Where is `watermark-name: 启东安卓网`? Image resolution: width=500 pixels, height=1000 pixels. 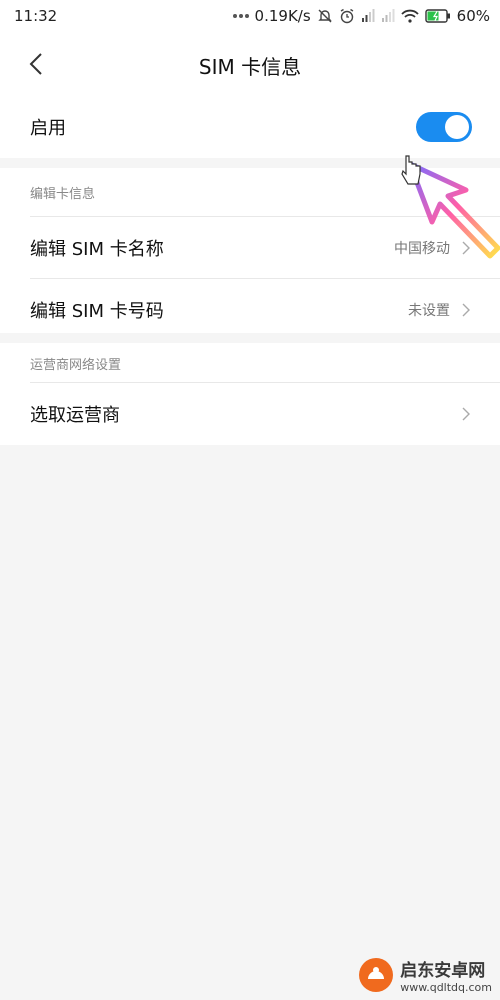
watermark-name: 启东安卓网 is located at coordinates (443, 971).